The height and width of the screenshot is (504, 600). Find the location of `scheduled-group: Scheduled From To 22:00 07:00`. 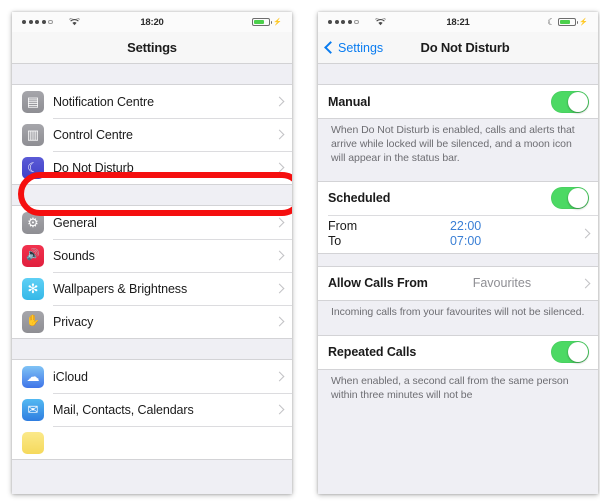

scheduled-group: Scheduled From To 22:00 07:00 is located at coordinates (458, 217).